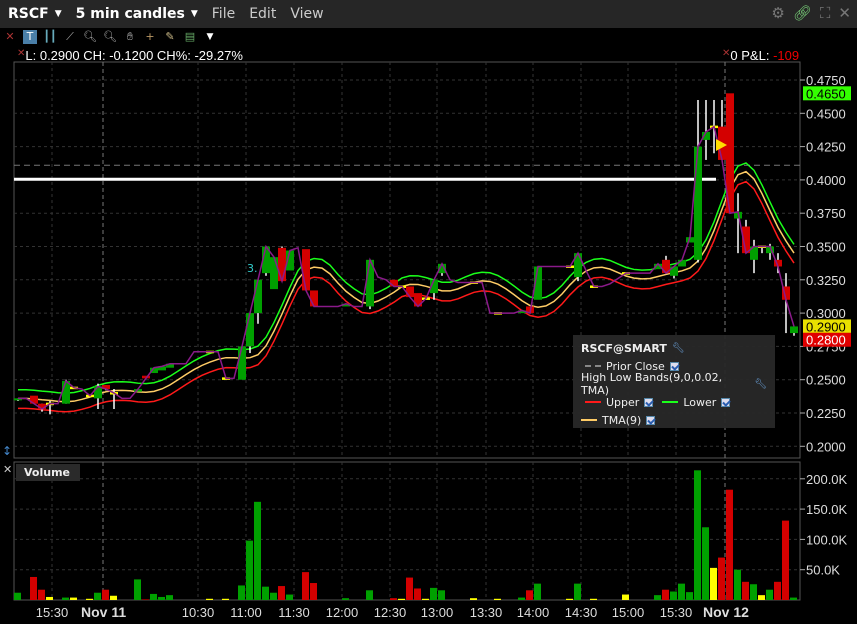 This screenshot has height=624, width=857. I want to click on time-tick-label: 13:30, so click(486, 612).